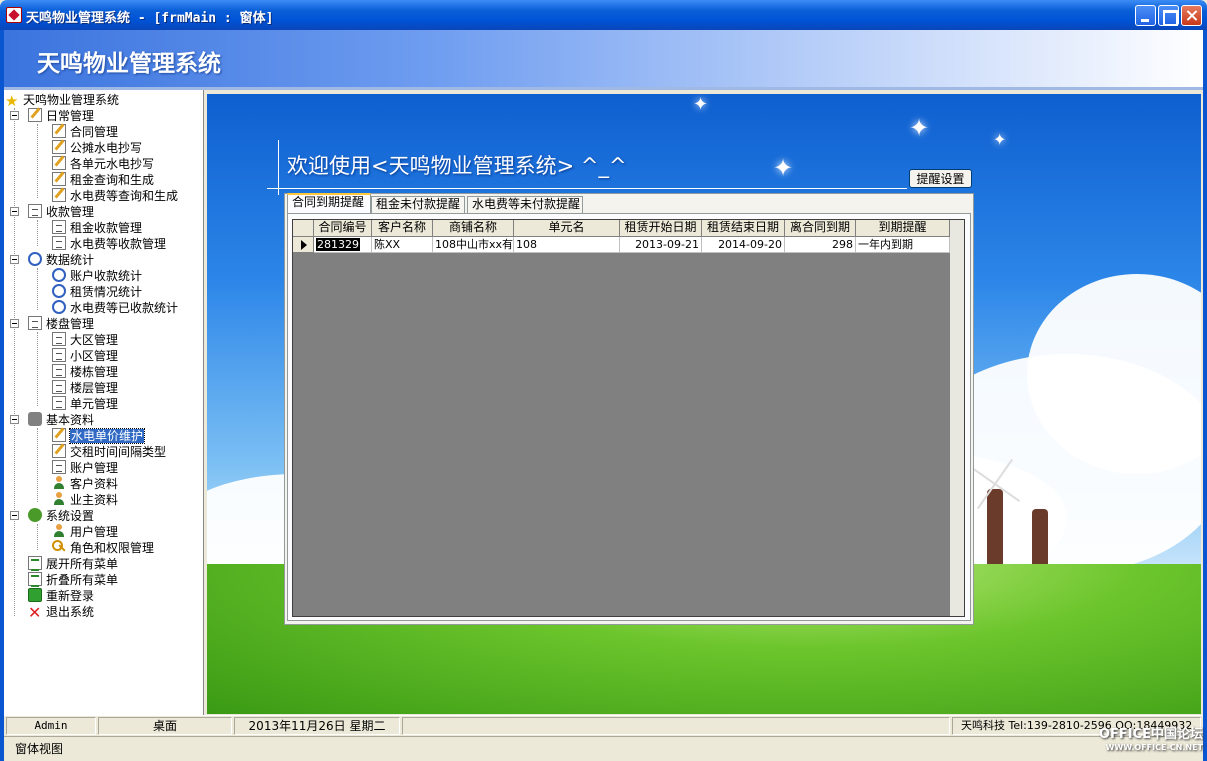  What do you see at coordinates (59, 531) in the screenshot?
I see `users-icon` at bounding box center [59, 531].